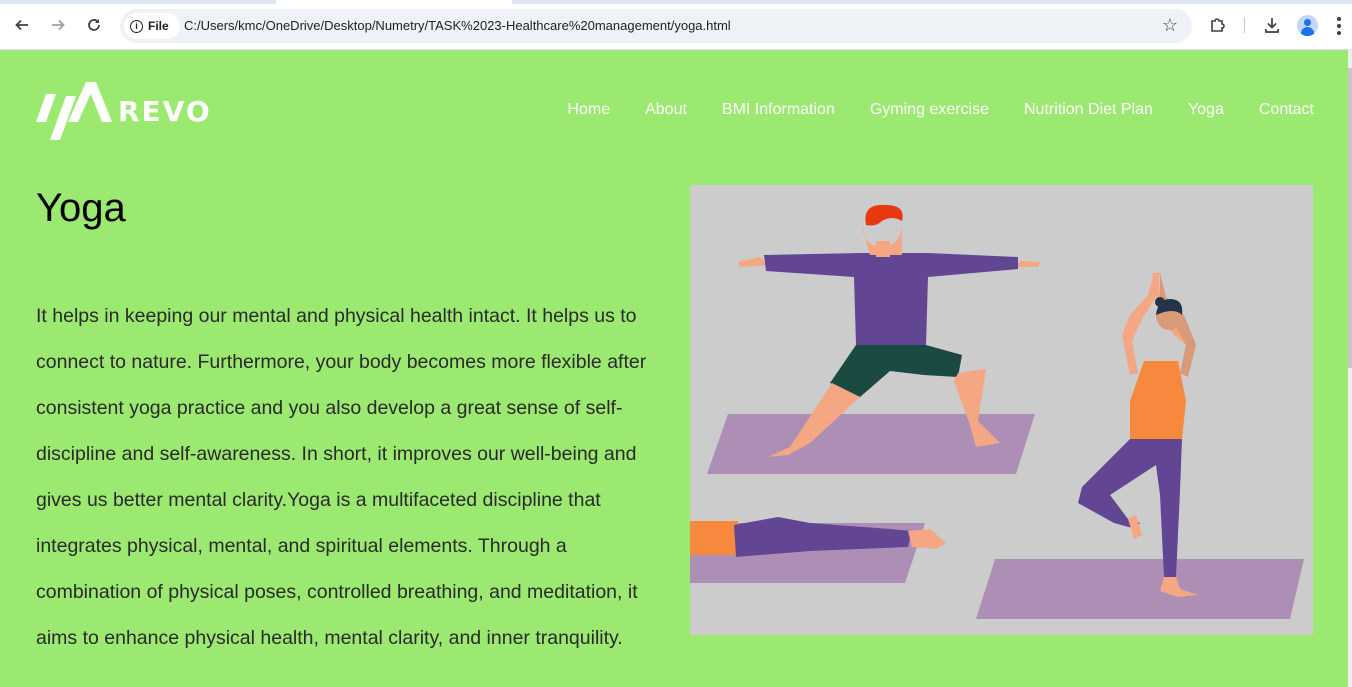 This screenshot has width=1352, height=687. I want to click on nav-gyming-exercise: Gyming exercise, so click(929, 110).